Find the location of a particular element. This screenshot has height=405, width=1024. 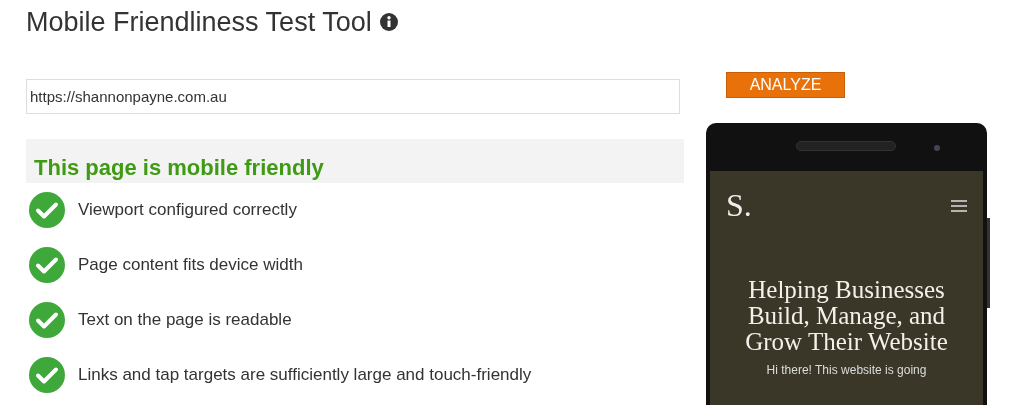

check-label: Text on the page is readable is located at coordinates (185, 320).